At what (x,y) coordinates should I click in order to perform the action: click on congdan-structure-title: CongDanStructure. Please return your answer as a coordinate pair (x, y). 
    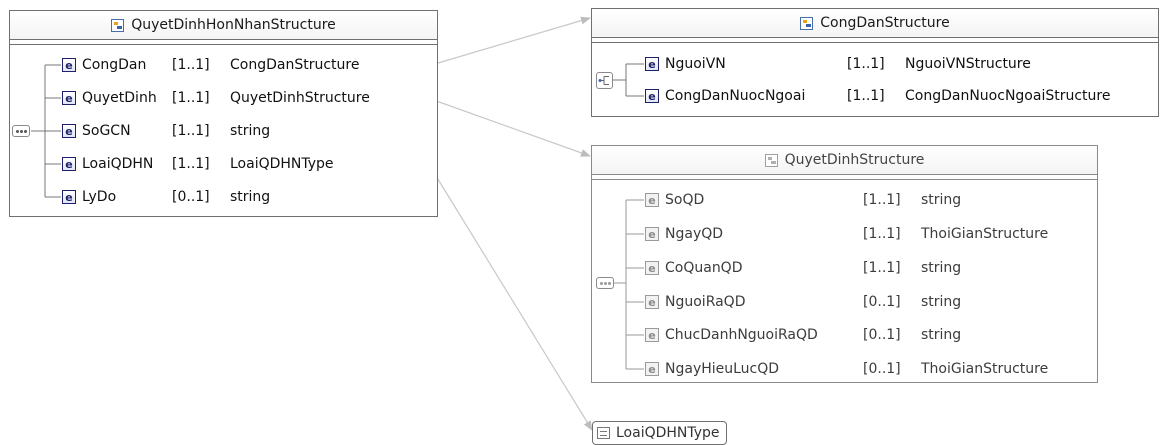
    Looking at the image, I should click on (885, 23).